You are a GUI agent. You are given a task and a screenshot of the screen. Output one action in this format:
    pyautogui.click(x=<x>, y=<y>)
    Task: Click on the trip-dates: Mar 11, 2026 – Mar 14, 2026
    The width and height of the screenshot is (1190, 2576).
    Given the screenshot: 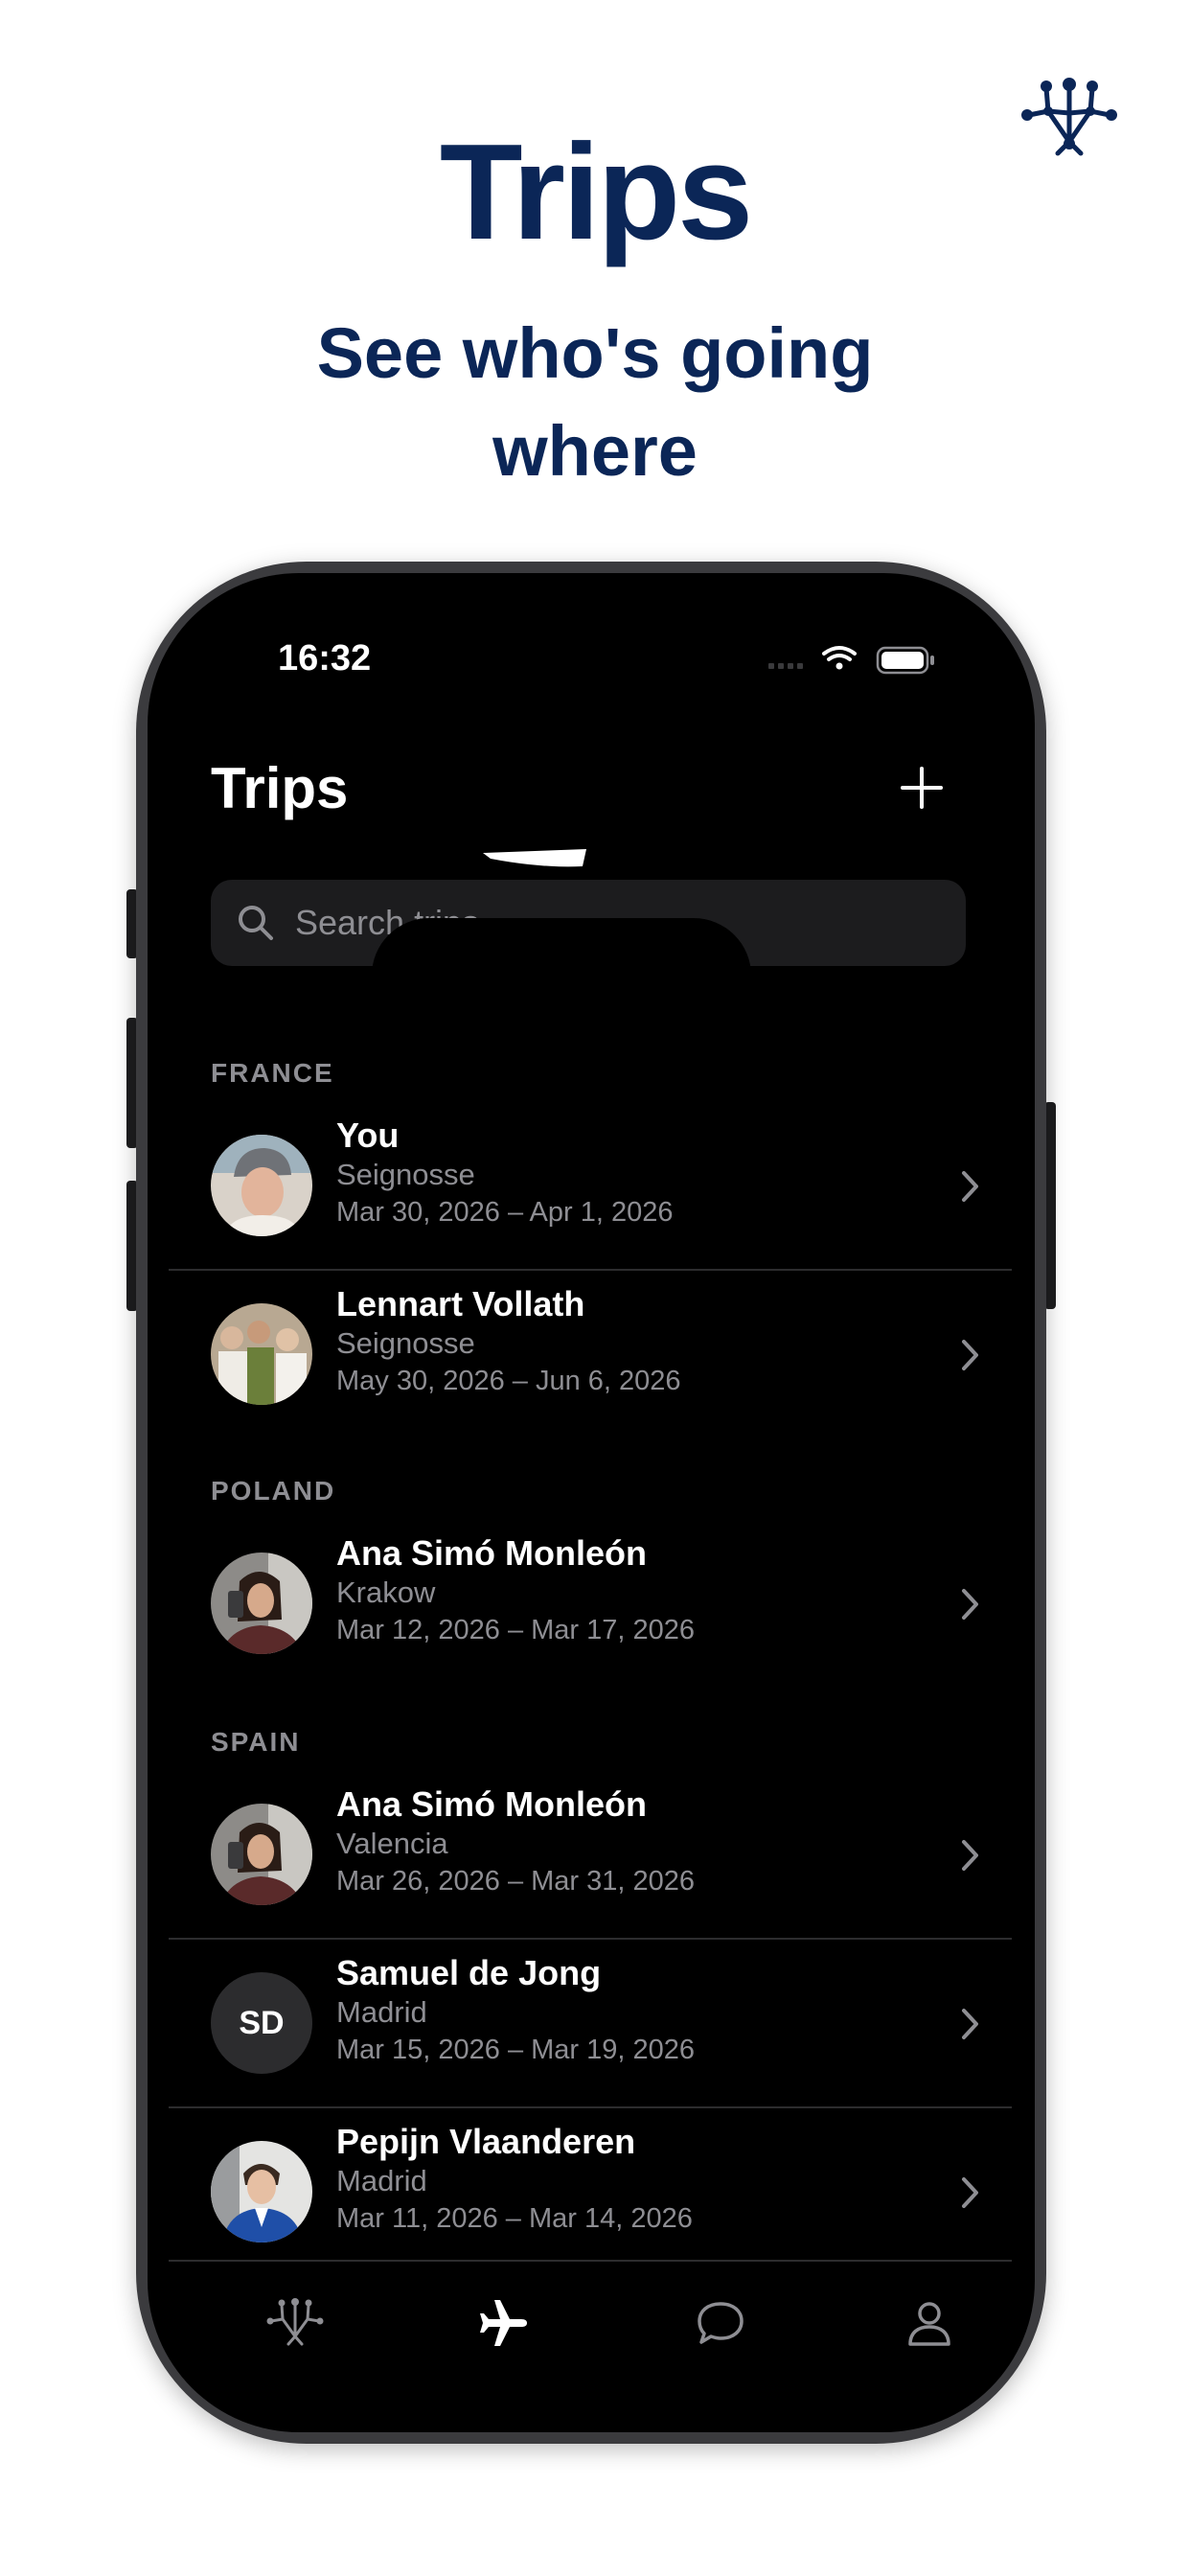 What is the action you would take?
    pyautogui.click(x=514, y=2218)
    